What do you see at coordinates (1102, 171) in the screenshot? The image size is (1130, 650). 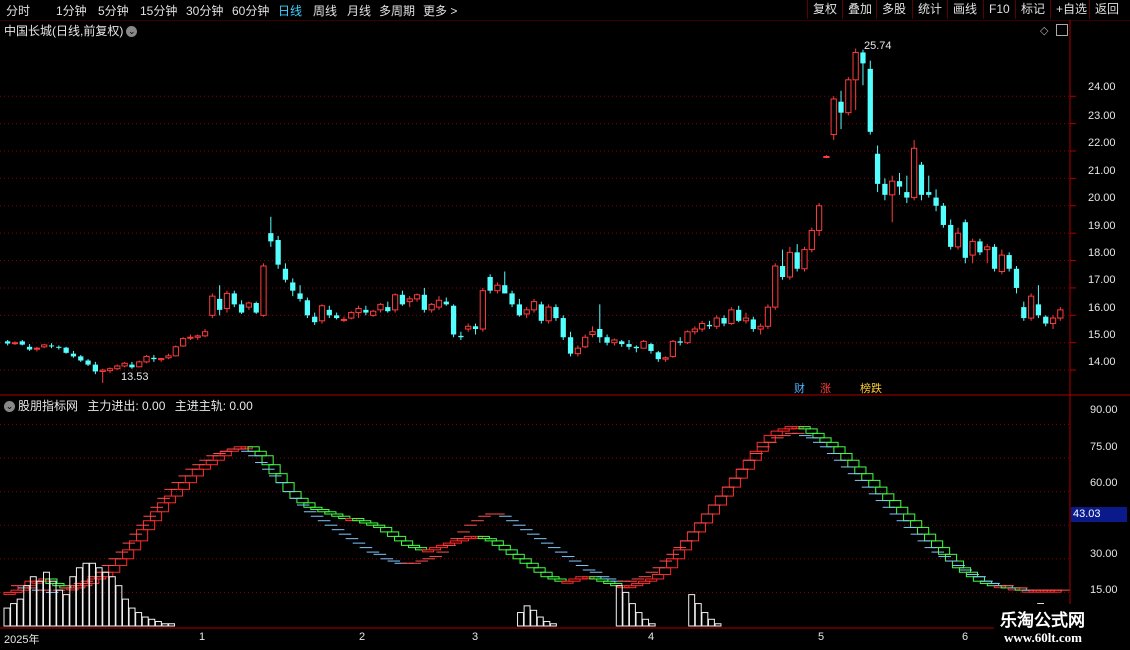 I see `price-tick: 21.00` at bounding box center [1102, 171].